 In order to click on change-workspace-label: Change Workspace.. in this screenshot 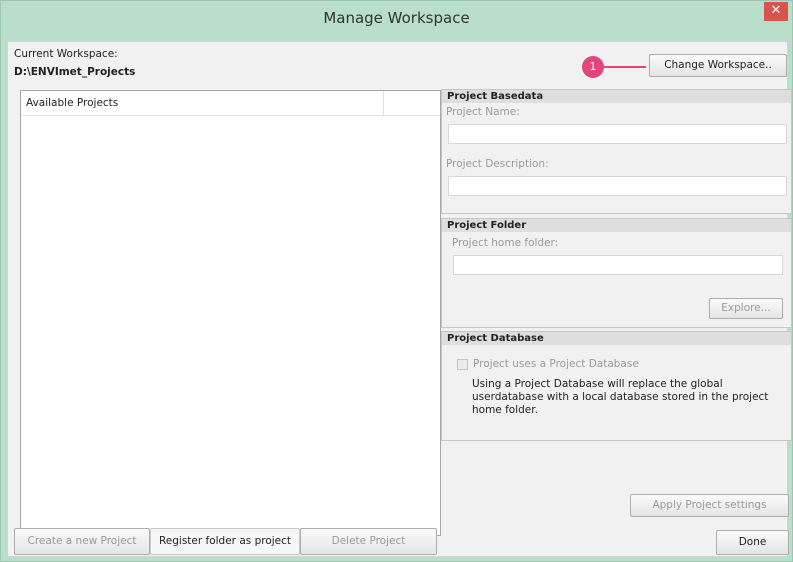, I will do `click(718, 65)`.